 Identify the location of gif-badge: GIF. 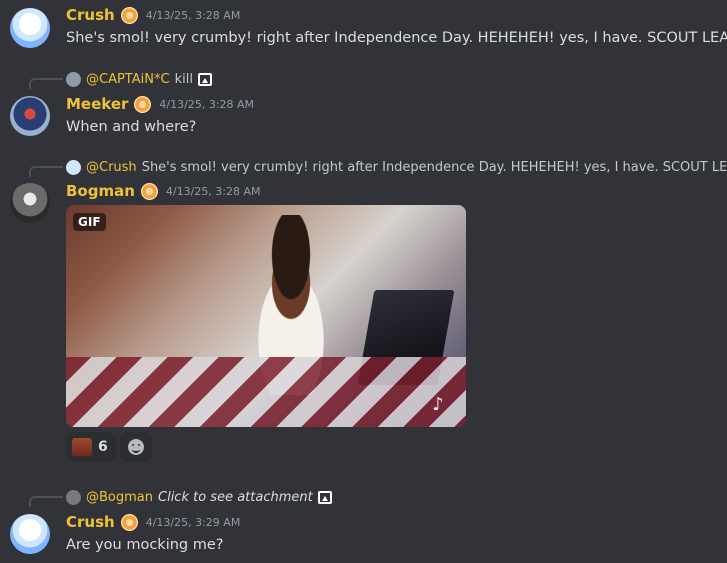
(89, 222).